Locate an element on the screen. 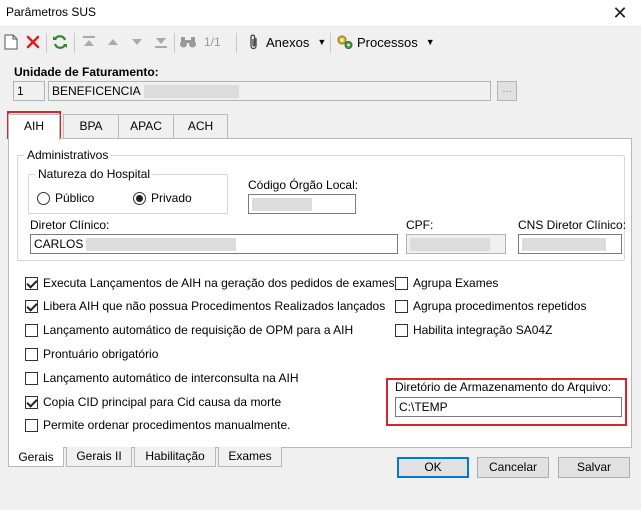 This screenshot has width=641, height=510. tab-ach: ACH is located at coordinates (200, 126).